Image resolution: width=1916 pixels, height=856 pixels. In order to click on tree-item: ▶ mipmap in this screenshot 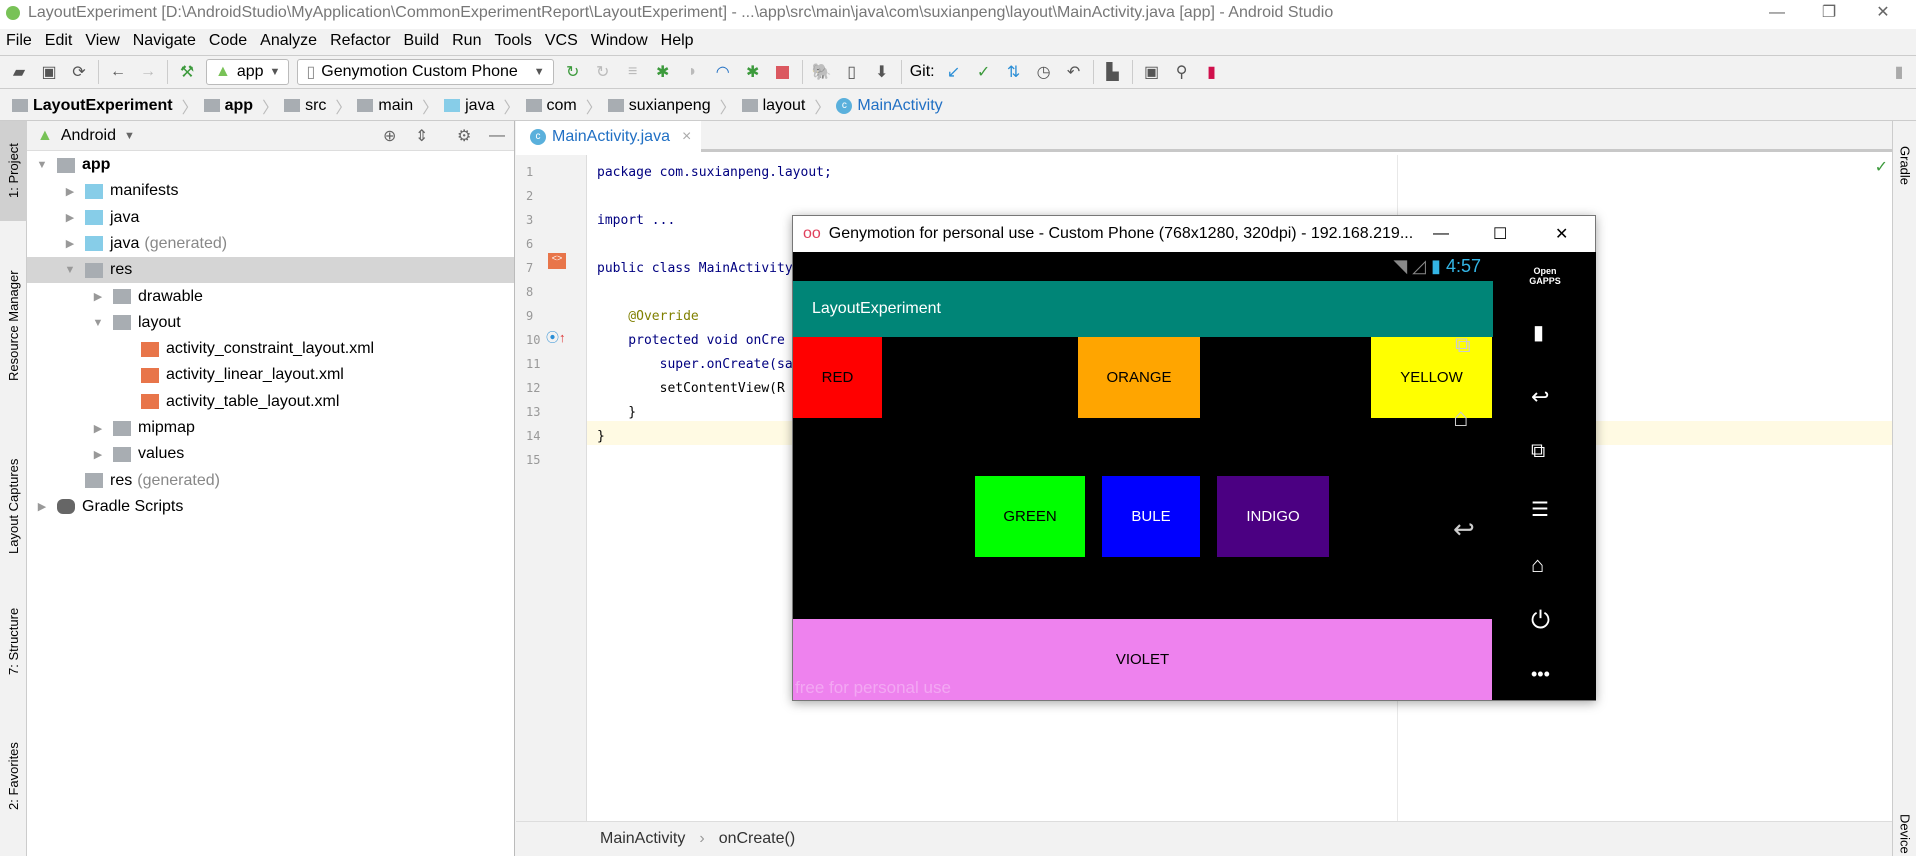, I will do `click(270, 428)`.